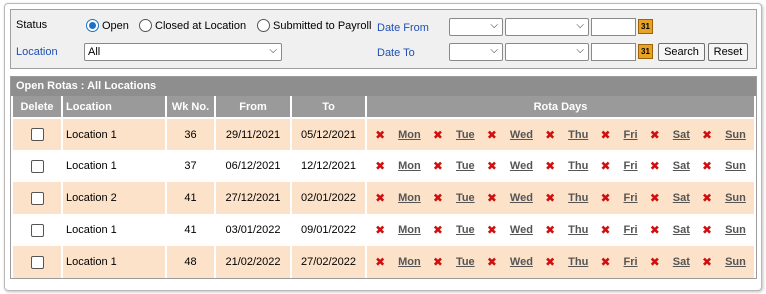  What do you see at coordinates (645, 51) in the screenshot?
I see `date-to-calendar-icon: 31` at bounding box center [645, 51].